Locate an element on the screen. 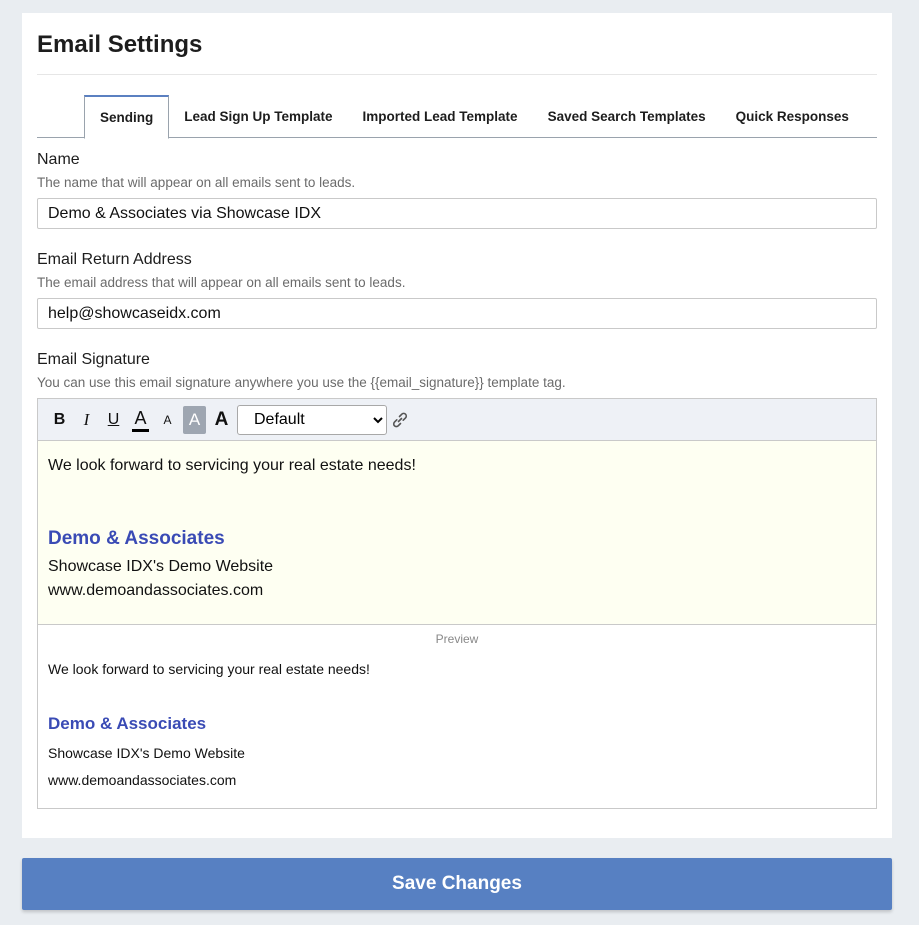  signature-company: Demo & Associates is located at coordinates (136, 538).